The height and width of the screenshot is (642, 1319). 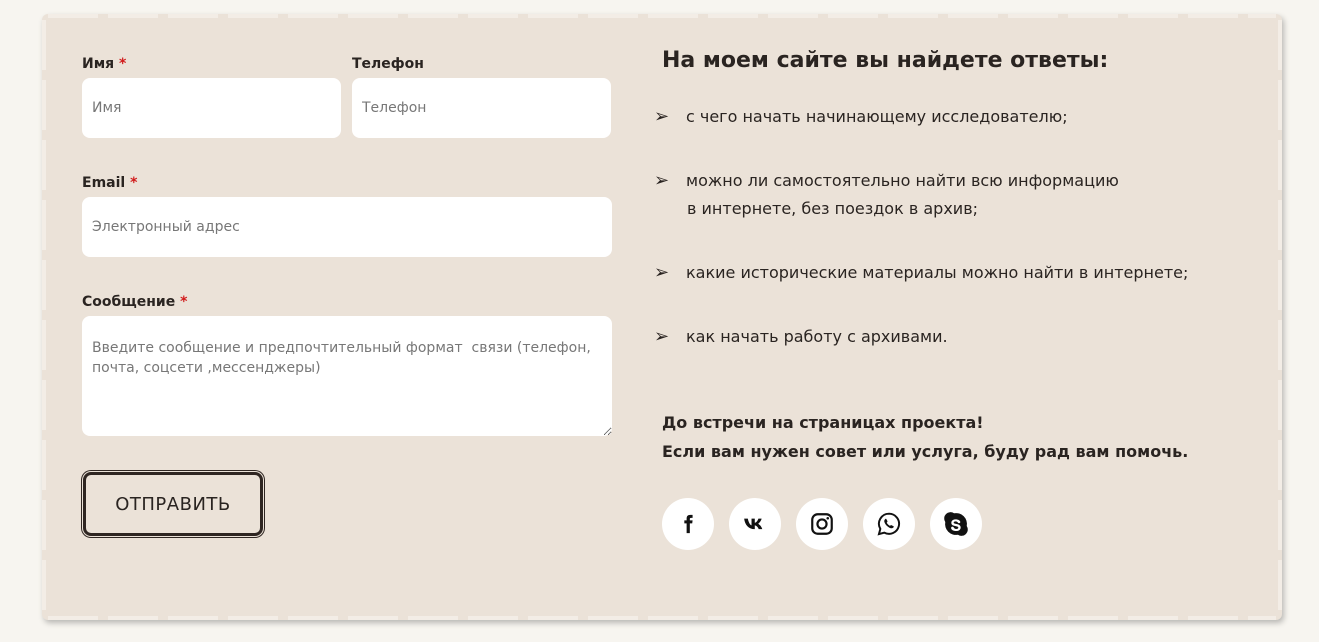 I want to click on facebook-link, so click(x=688, y=524).